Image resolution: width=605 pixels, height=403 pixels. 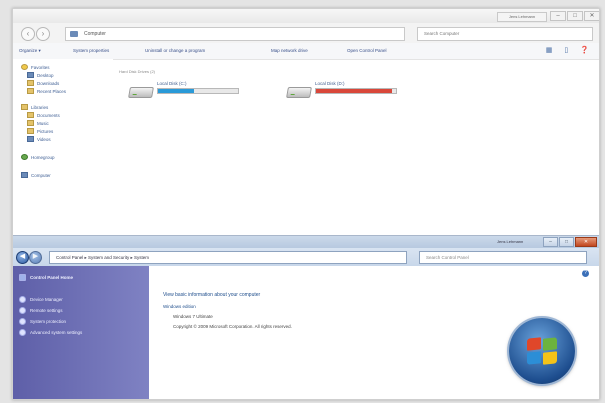 I want to click on back-button: ‹, so click(x=28, y=34).